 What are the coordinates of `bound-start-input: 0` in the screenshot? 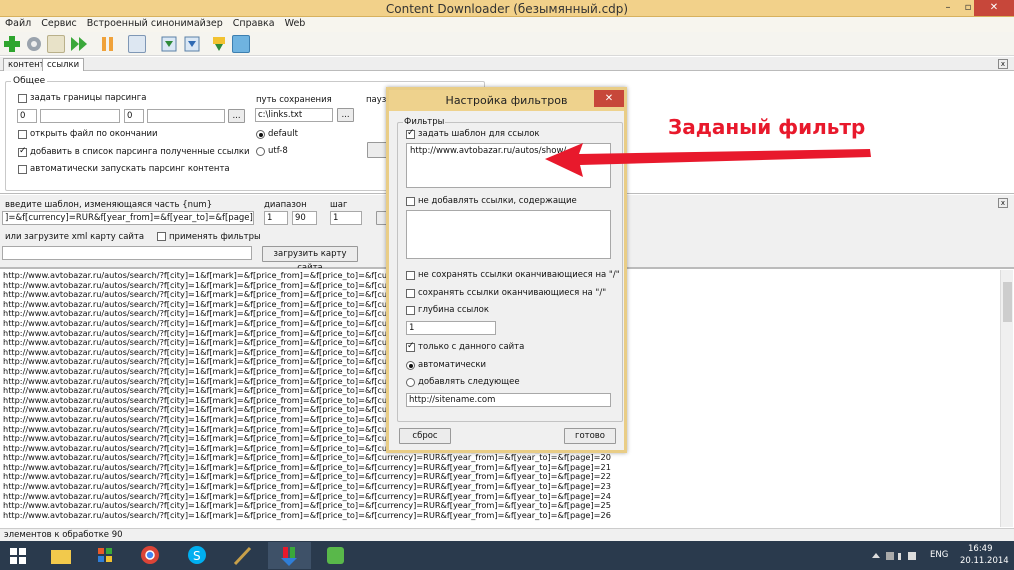 It's located at (27, 116).